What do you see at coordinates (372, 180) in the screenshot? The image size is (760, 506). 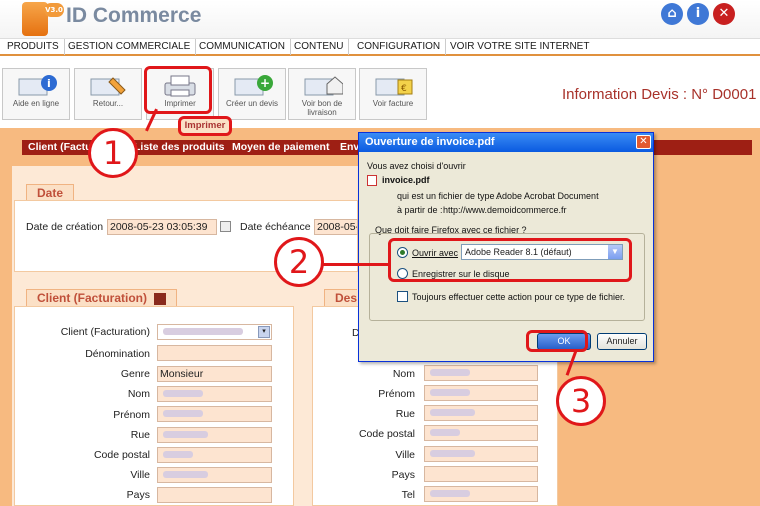 I see `pdf-file-icon` at bounding box center [372, 180].